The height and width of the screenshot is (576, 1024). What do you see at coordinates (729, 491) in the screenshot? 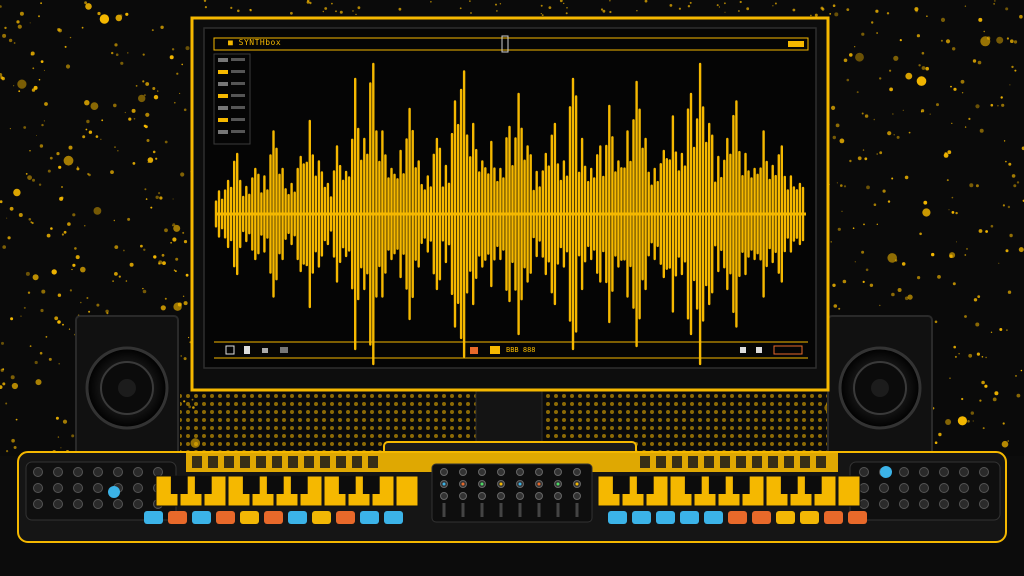
I see `right-keyboard` at bounding box center [729, 491].